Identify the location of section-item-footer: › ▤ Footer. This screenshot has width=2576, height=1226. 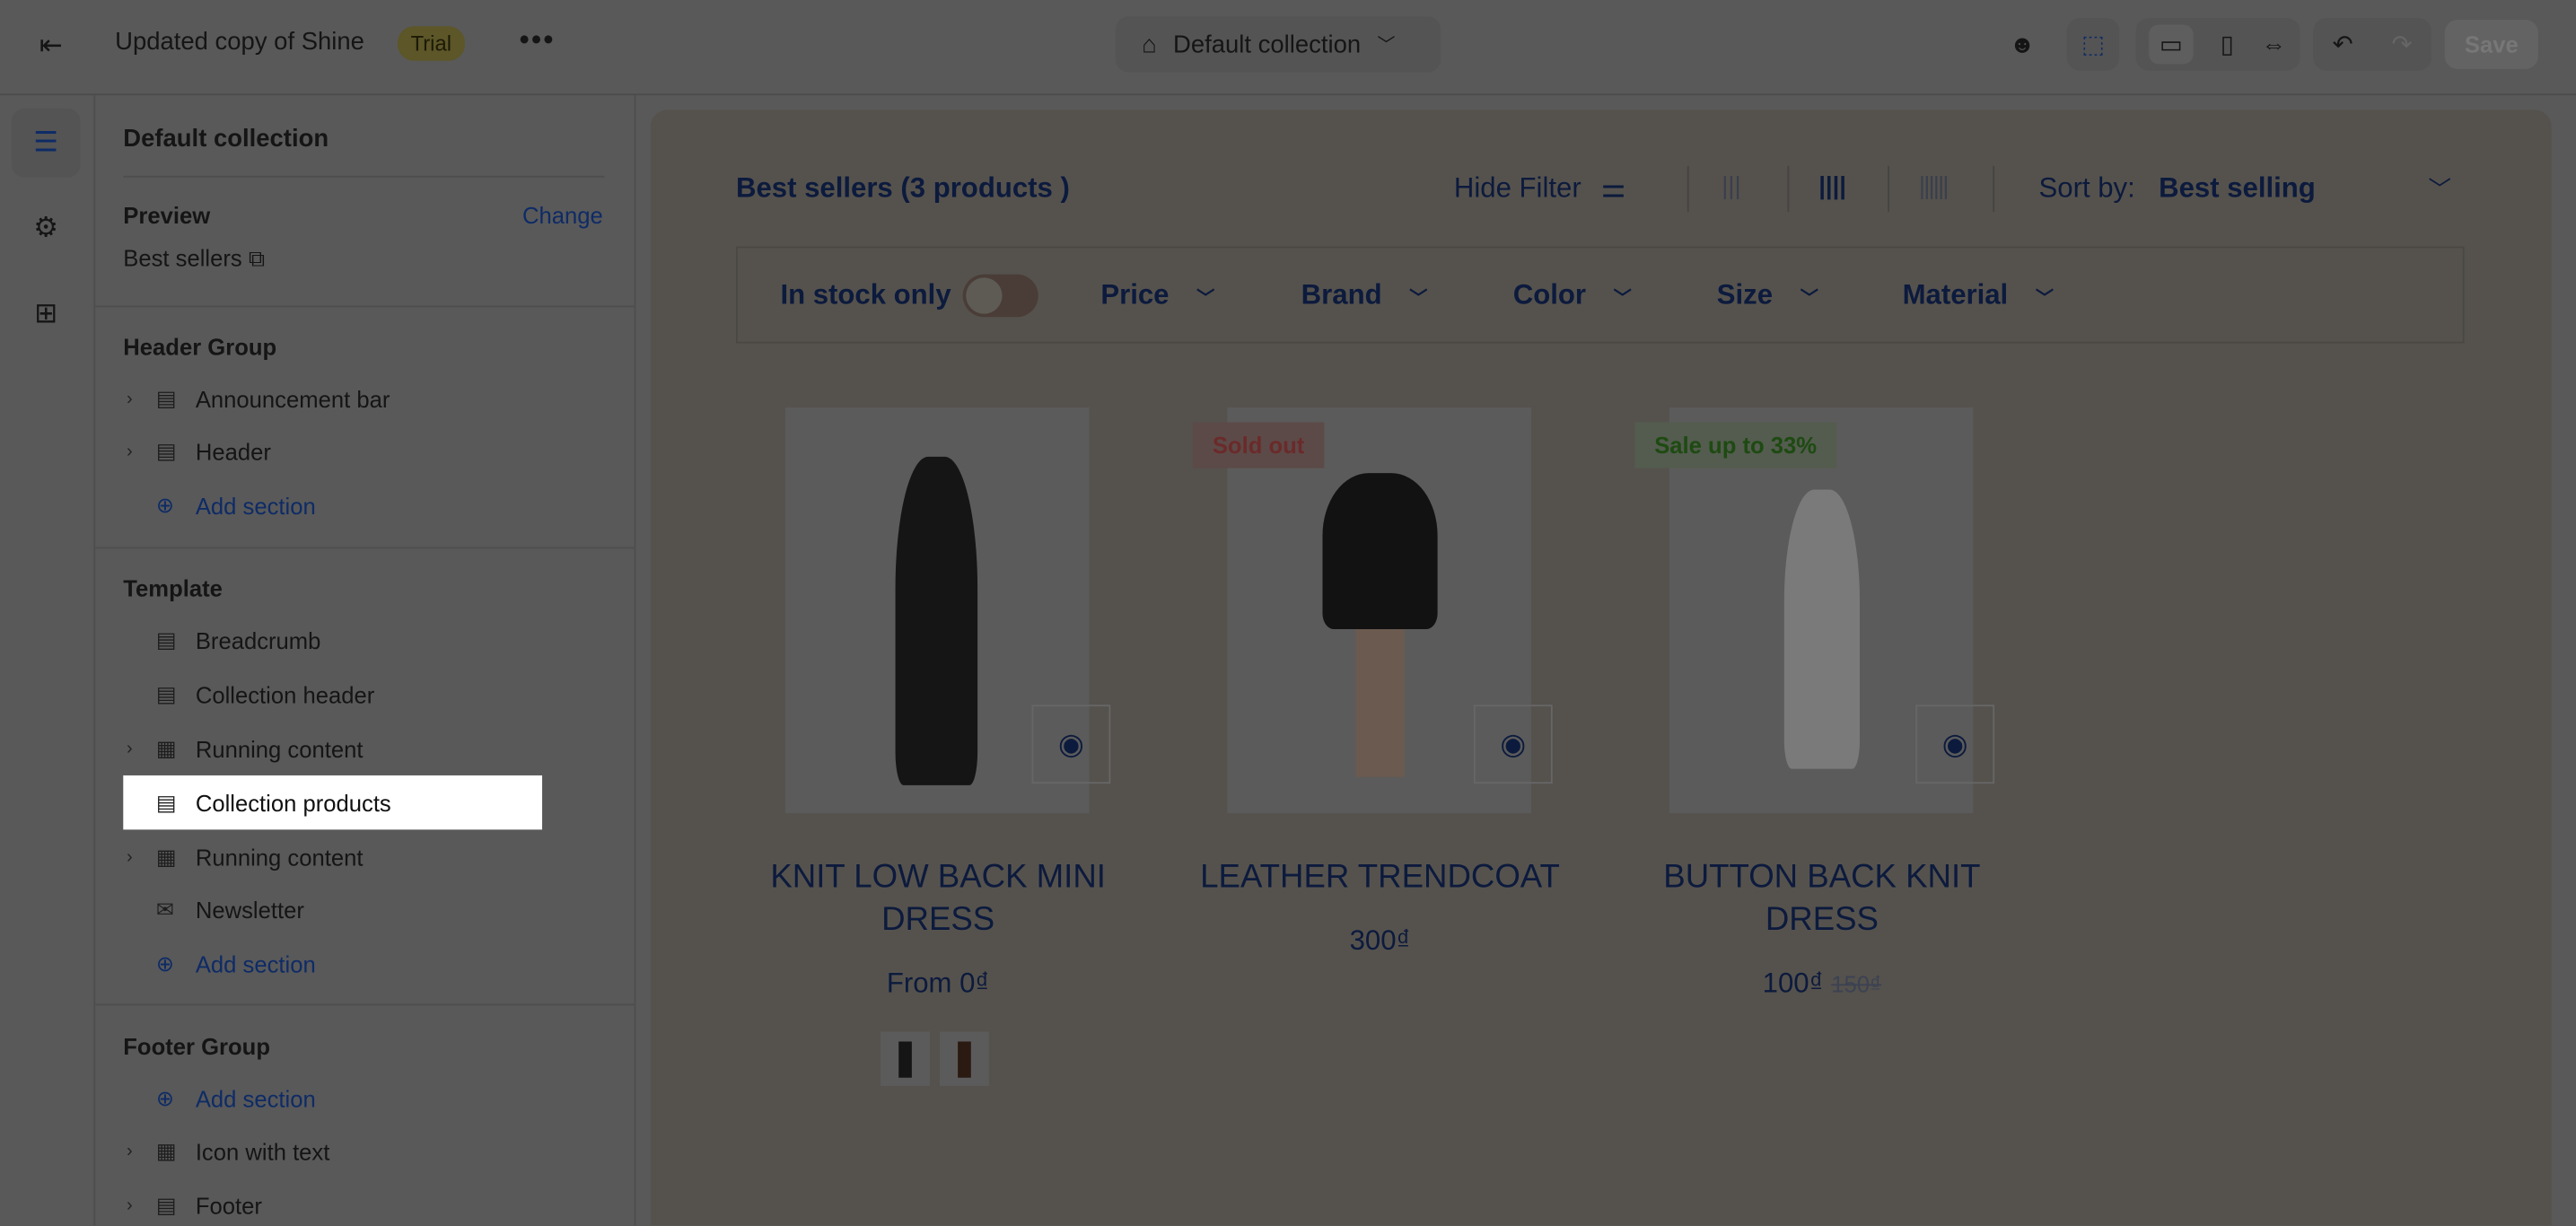
(332, 1202).